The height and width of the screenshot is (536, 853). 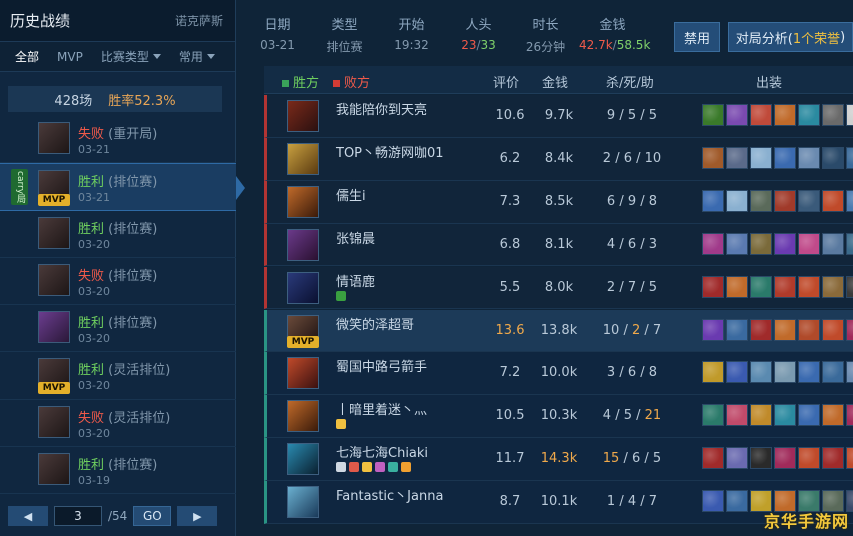 I want to click on player-row: 七海七海Chiaki 11.7 14.3k 15 / 6 / 5, so click(x=558, y=459).